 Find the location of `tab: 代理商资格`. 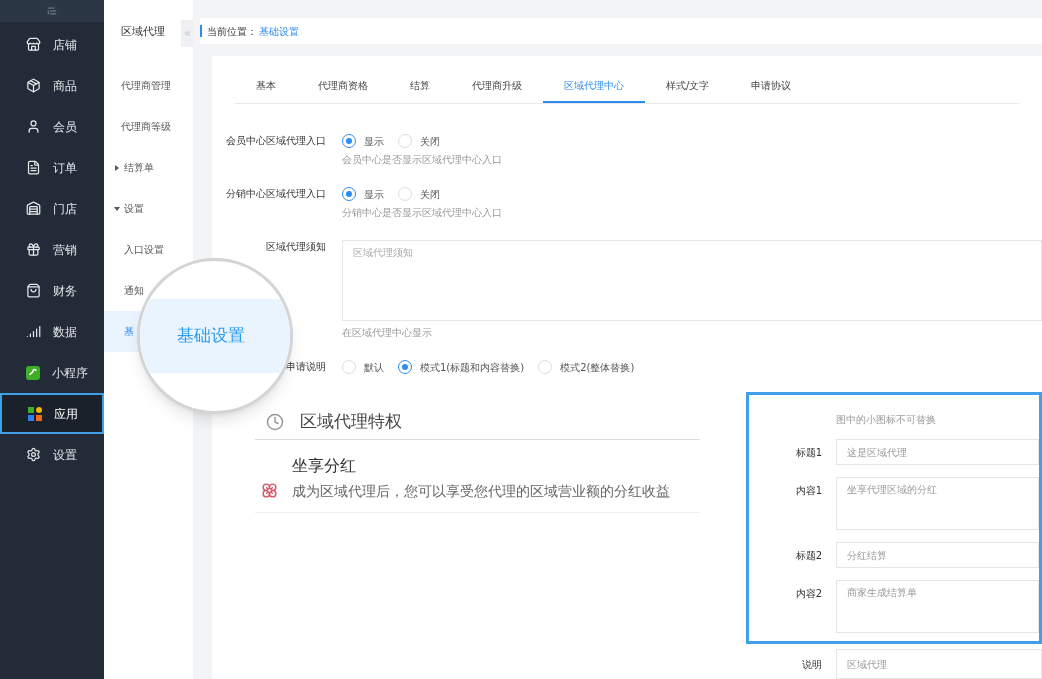

tab: 代理商资格 is located at coordinates (343, 90).